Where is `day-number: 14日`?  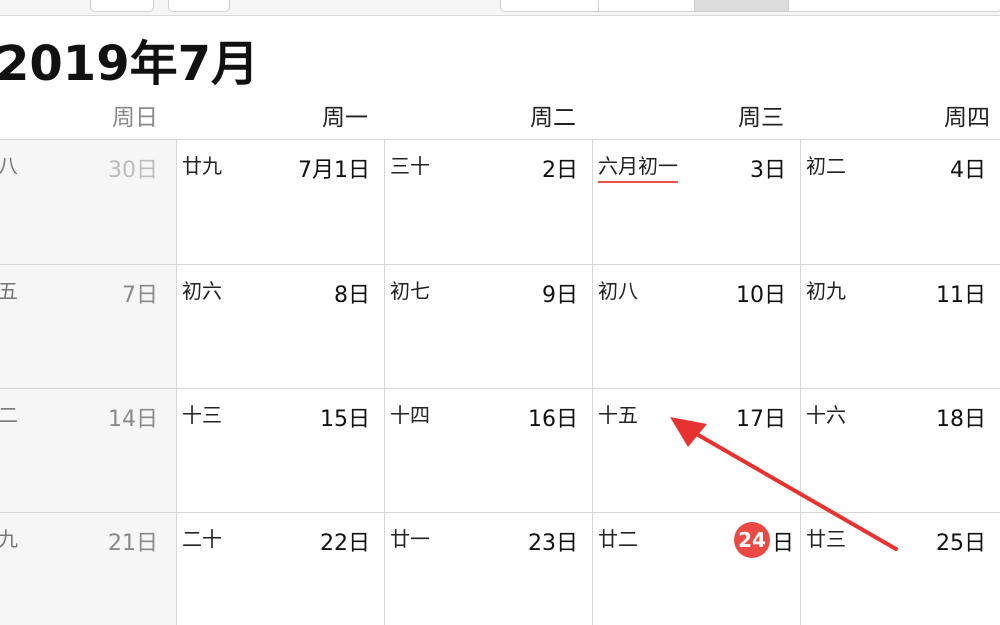 day-number: 14日 is located at coordinates (133, 419).